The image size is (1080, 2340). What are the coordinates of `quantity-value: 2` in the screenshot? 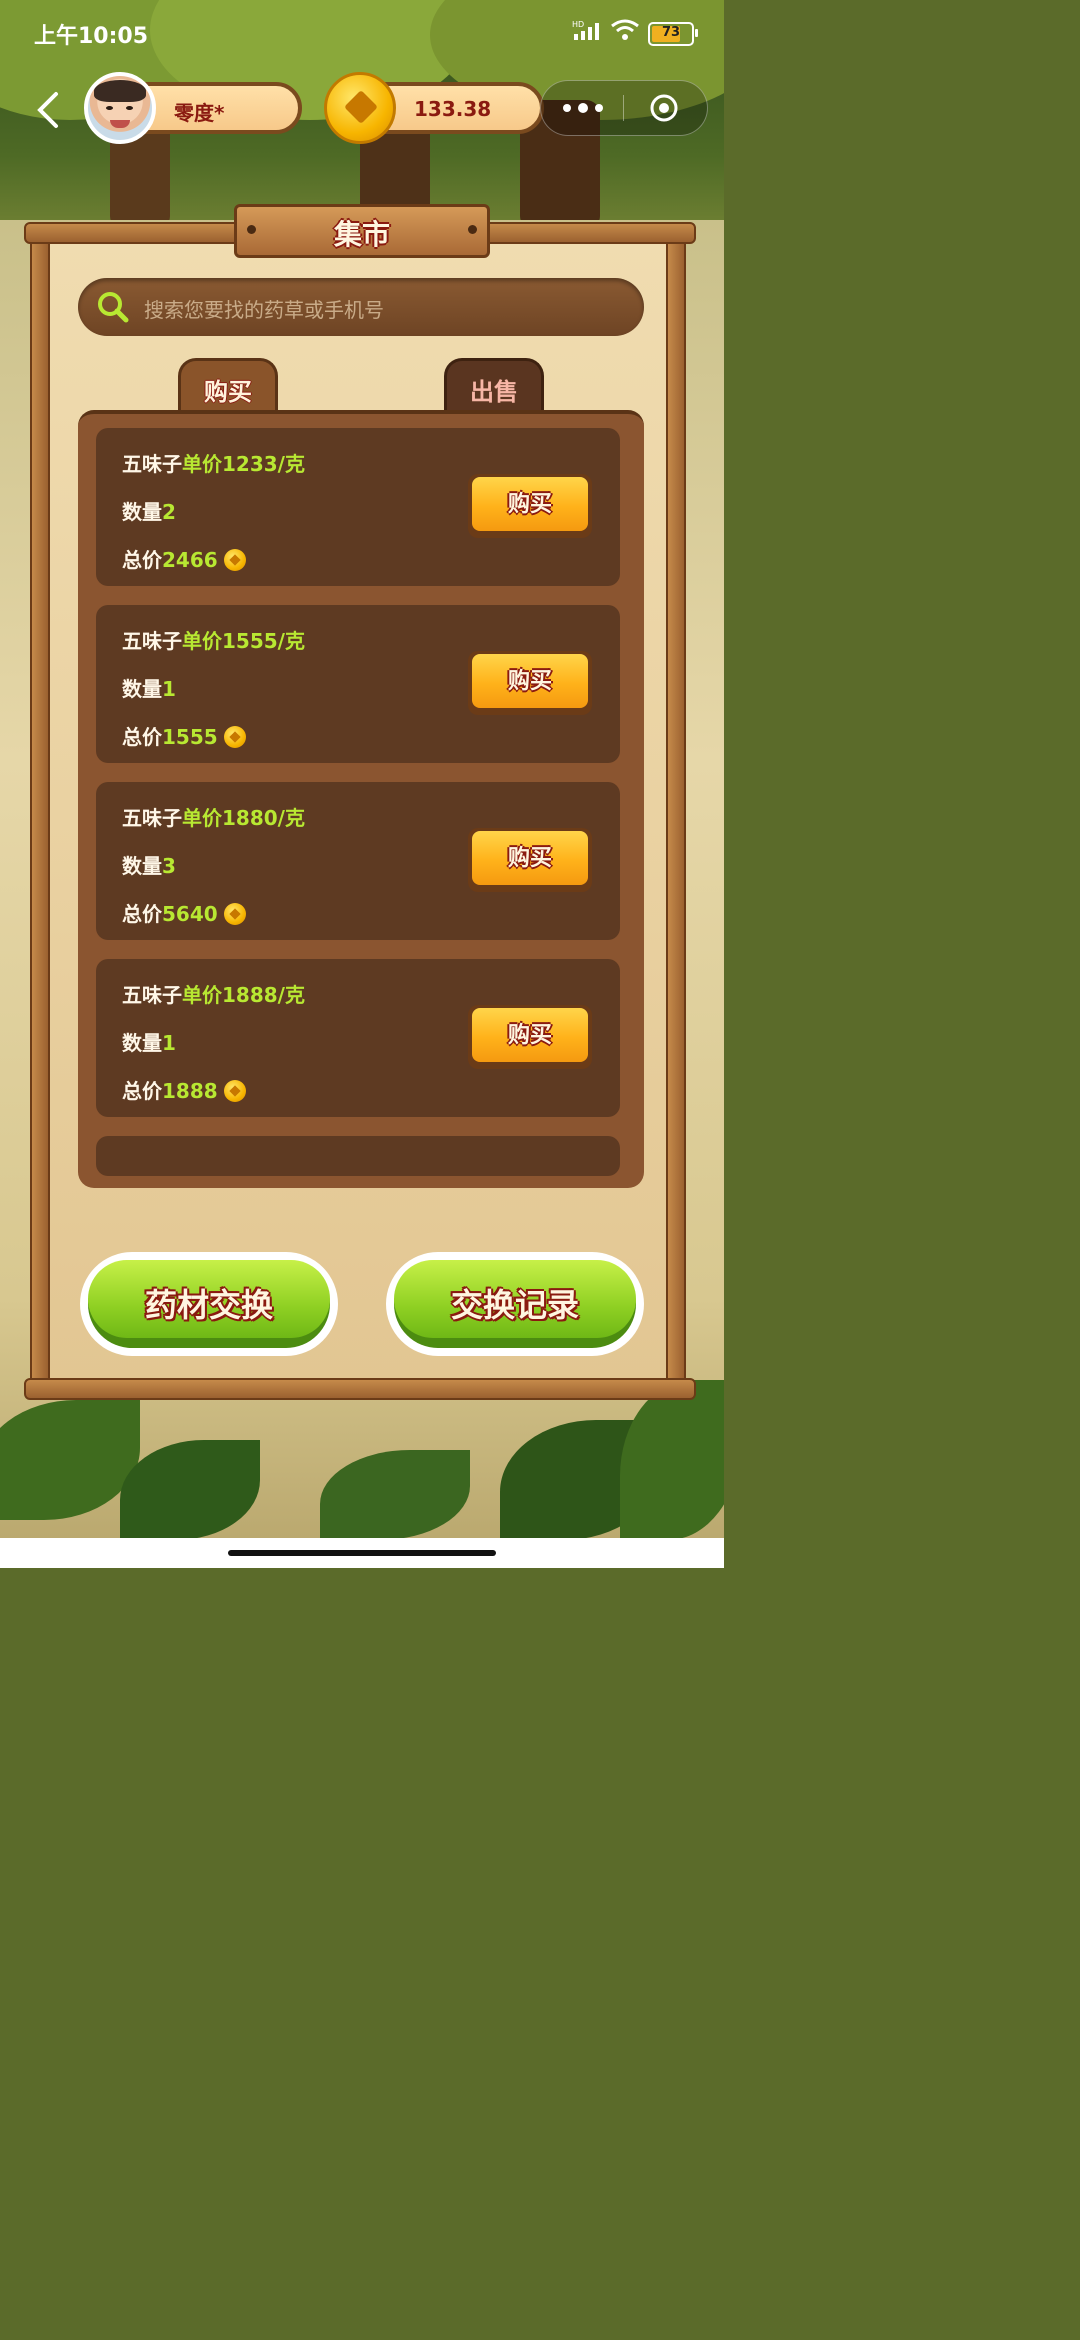 It's located at (169, 512).